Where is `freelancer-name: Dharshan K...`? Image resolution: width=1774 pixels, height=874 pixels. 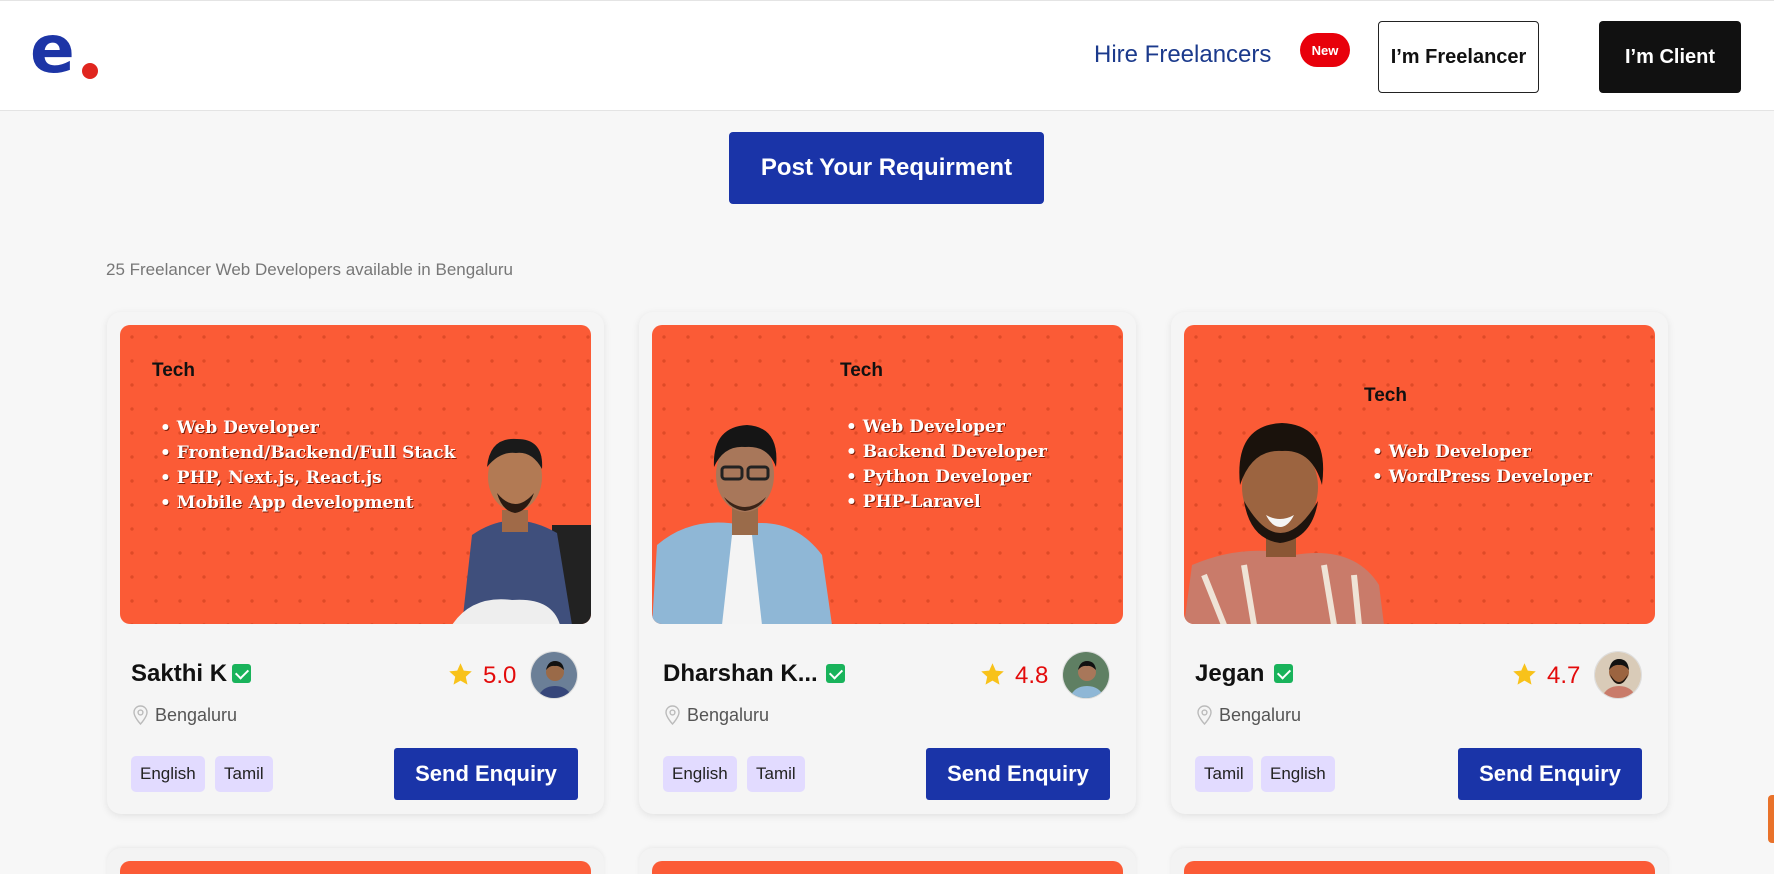 freelancer-name: Dharshan K... is located at coordinates (740, 674).